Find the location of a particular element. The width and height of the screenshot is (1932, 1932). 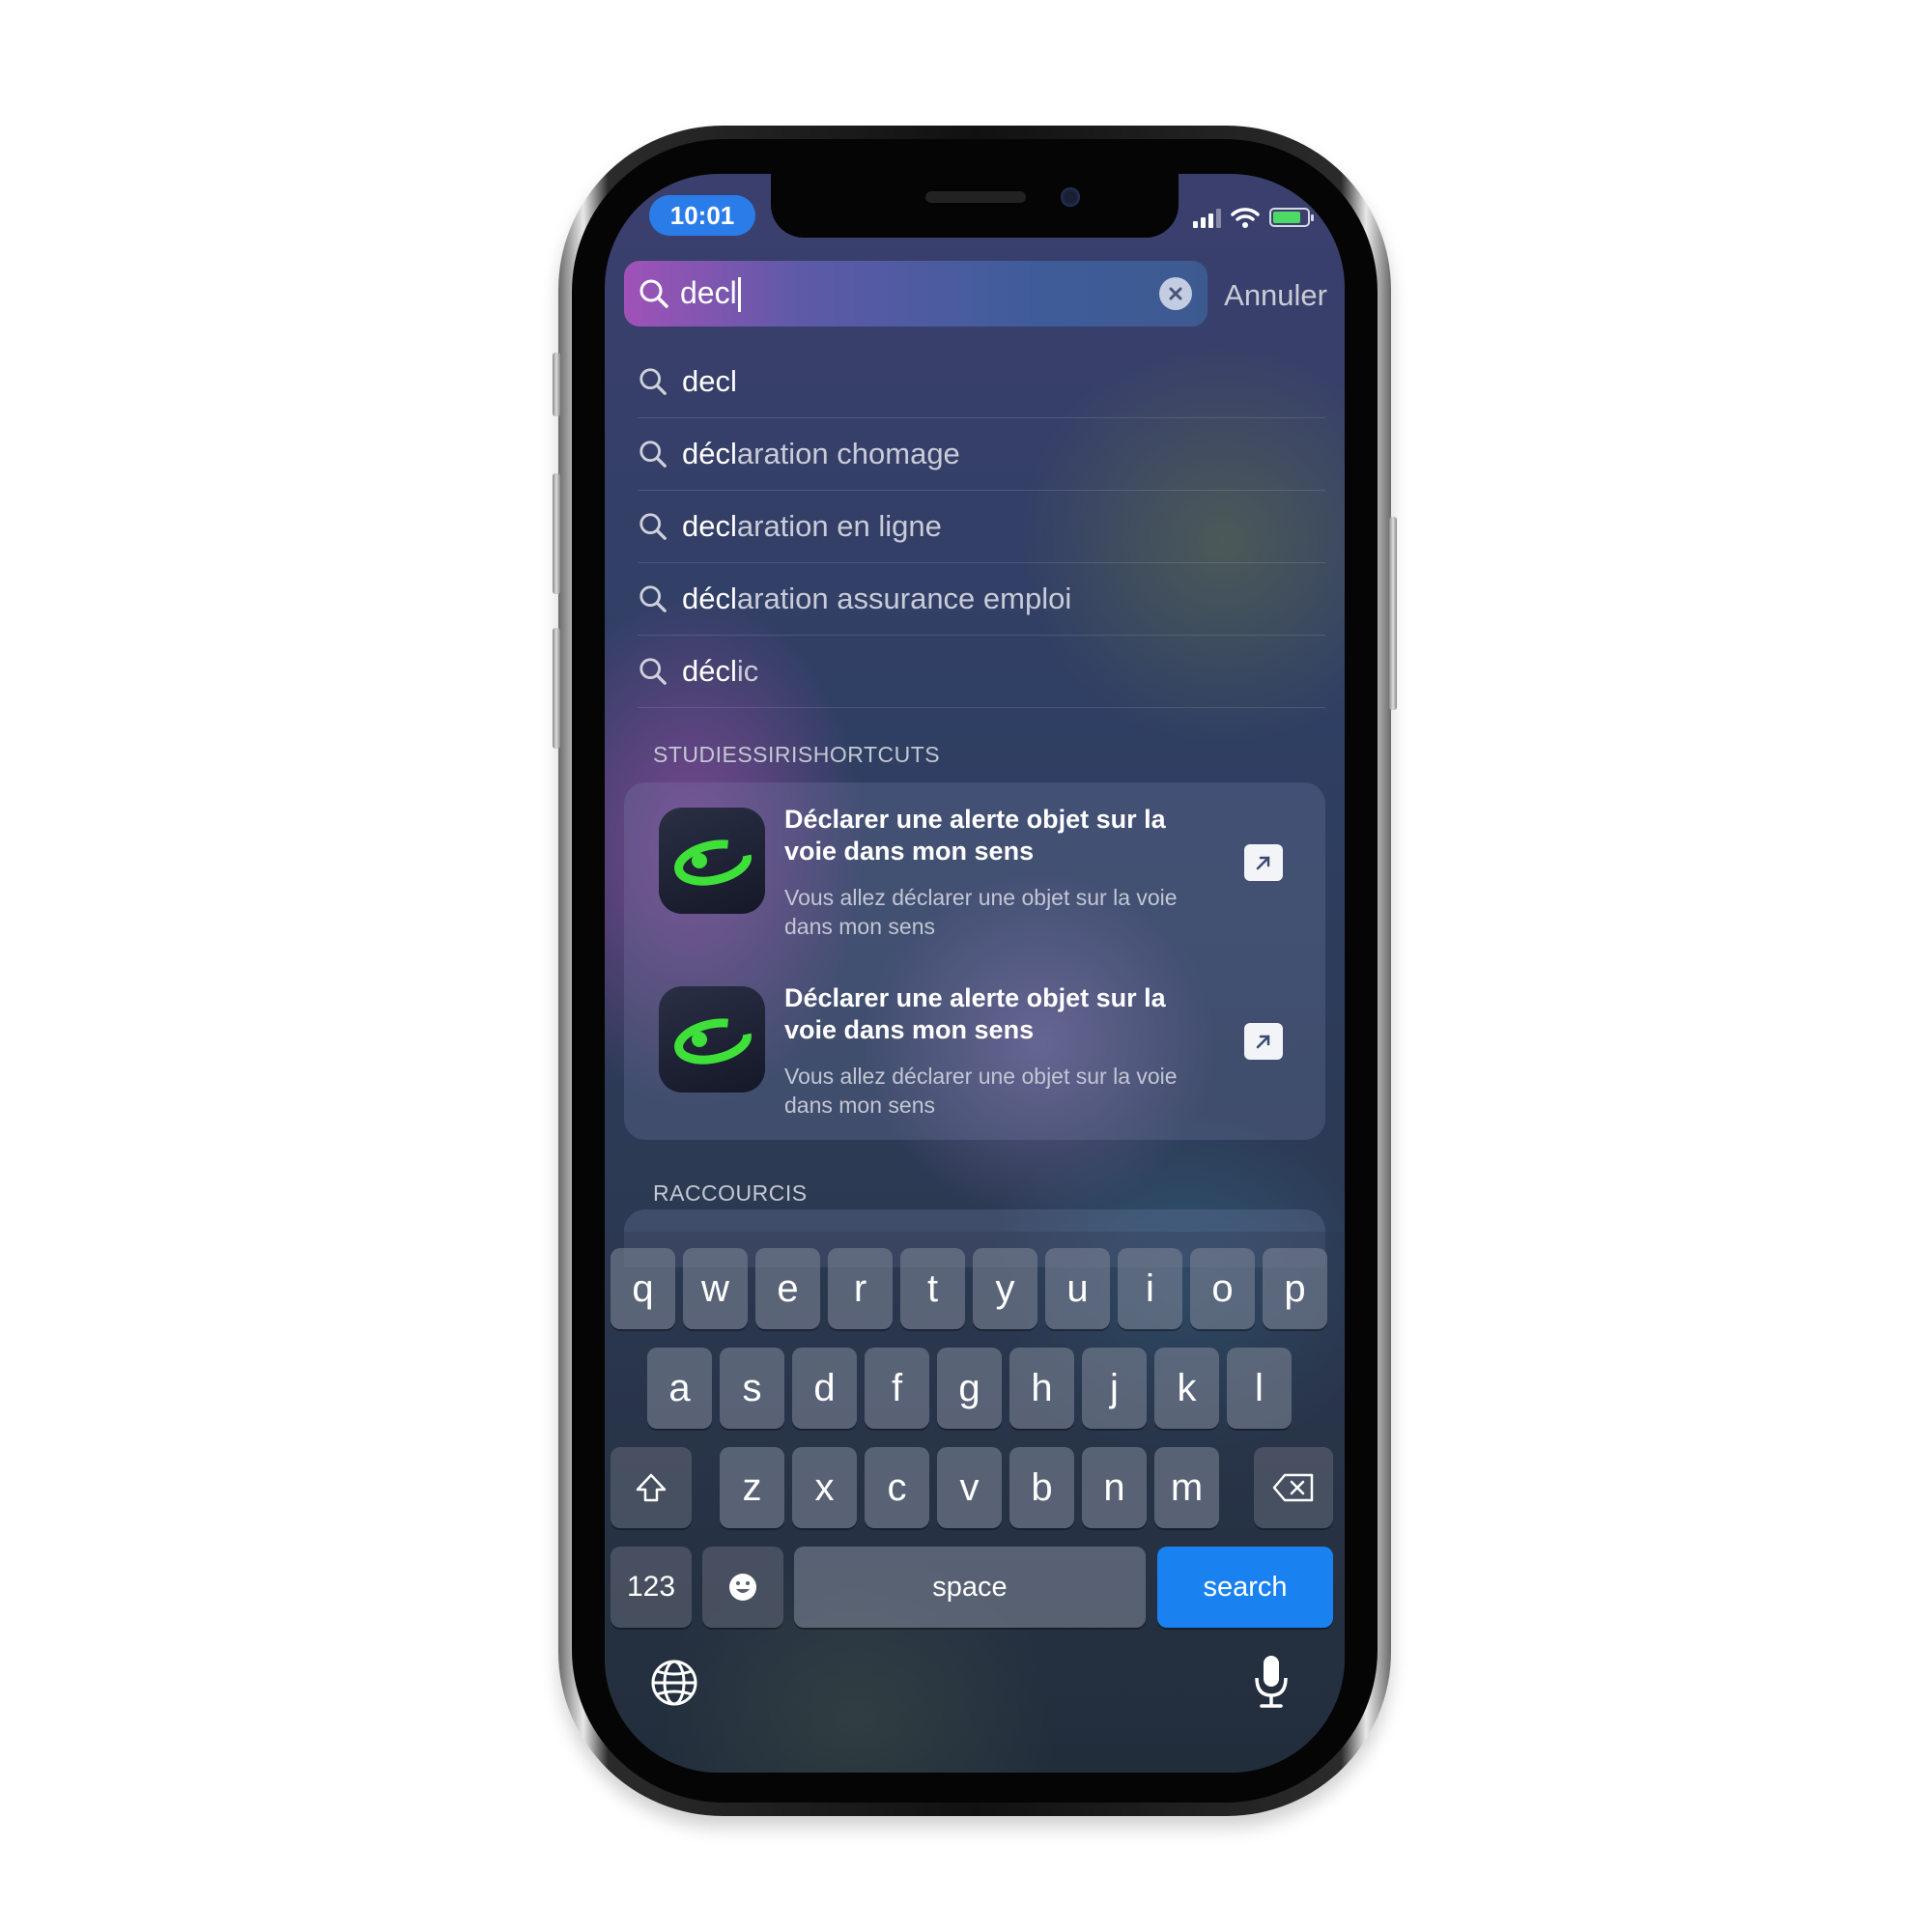

suggestion-item: déclaration assurance emploi is located at coordinates (981, 599).